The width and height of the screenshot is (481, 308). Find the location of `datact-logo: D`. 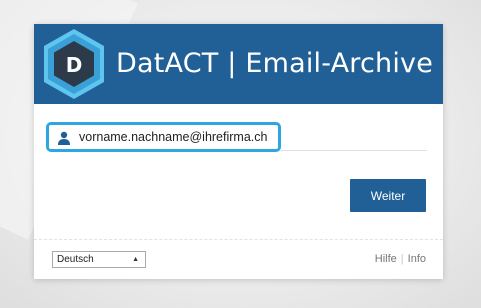

datact-logo: D is located at coordinates (74, 64).